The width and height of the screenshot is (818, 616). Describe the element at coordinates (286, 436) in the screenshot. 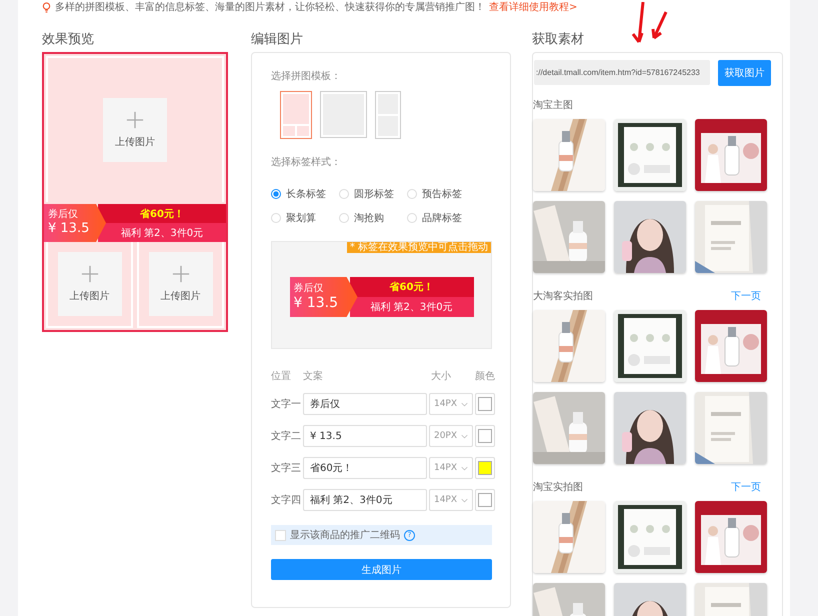

I see `row-label: 文字二` at that location.